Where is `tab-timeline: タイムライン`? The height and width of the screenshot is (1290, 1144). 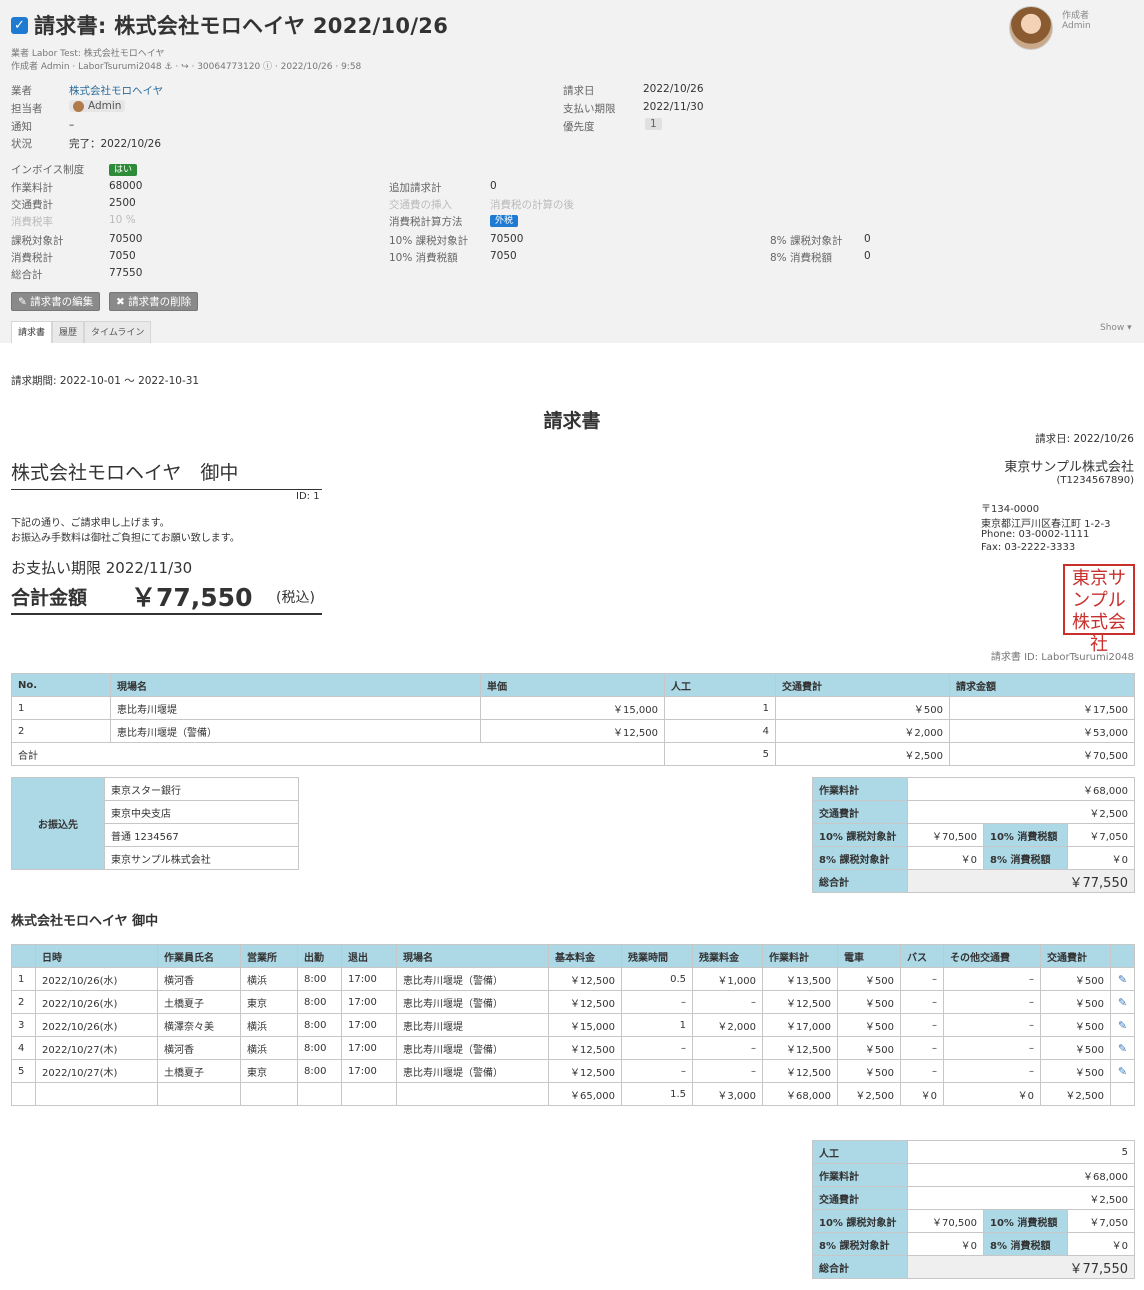 tab-timeline: タイムライン is located at coordinates (118, 332).